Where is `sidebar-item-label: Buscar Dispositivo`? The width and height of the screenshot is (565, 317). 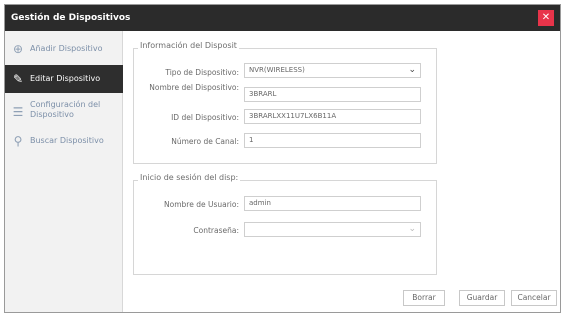
sidebar-item-label: Buscar Dispositivo is located at coordinates (67, 140).